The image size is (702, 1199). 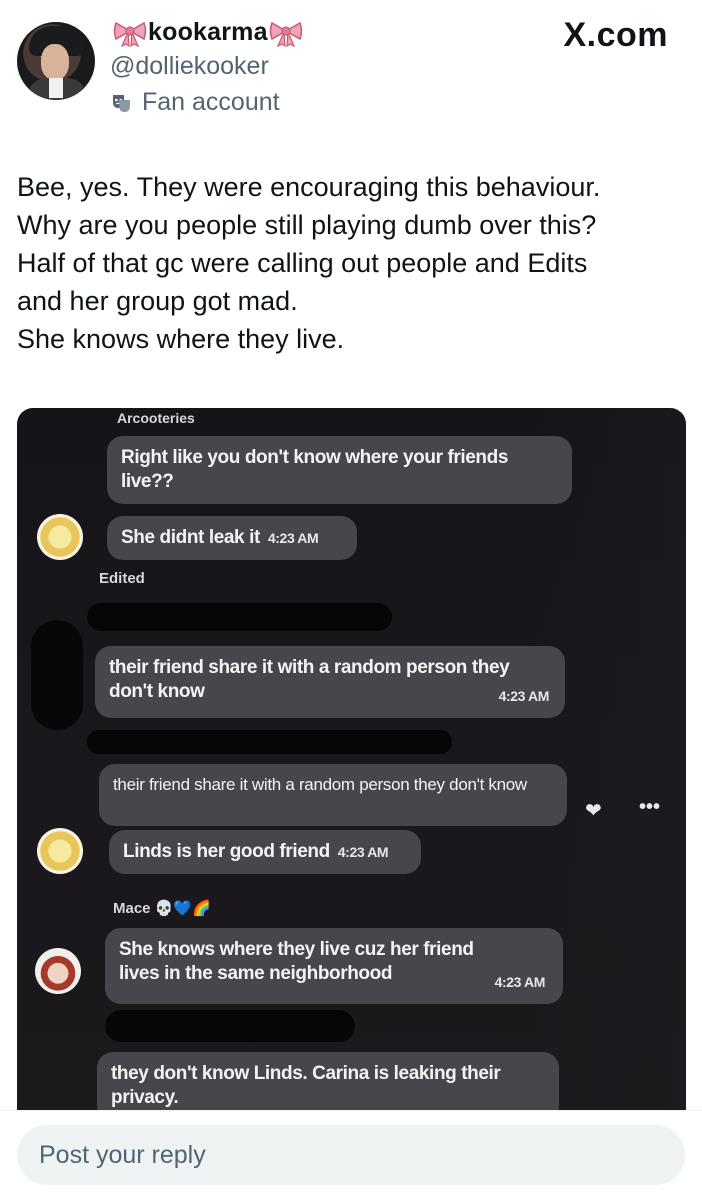 What do you see at coordinates (189, 66) in the screenshot?
I see `user-handle: @dolliekooker` at bounding box center [189, 66].